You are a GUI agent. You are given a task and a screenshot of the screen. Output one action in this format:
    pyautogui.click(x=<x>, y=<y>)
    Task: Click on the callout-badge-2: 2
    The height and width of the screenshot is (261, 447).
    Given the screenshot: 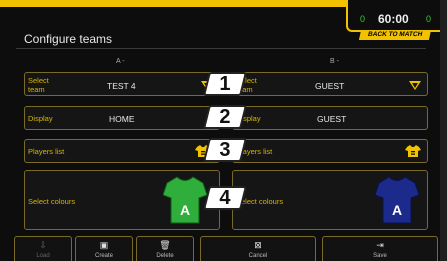 What is the action you would take?
    pyautogui.click(x=225, y=117)
    